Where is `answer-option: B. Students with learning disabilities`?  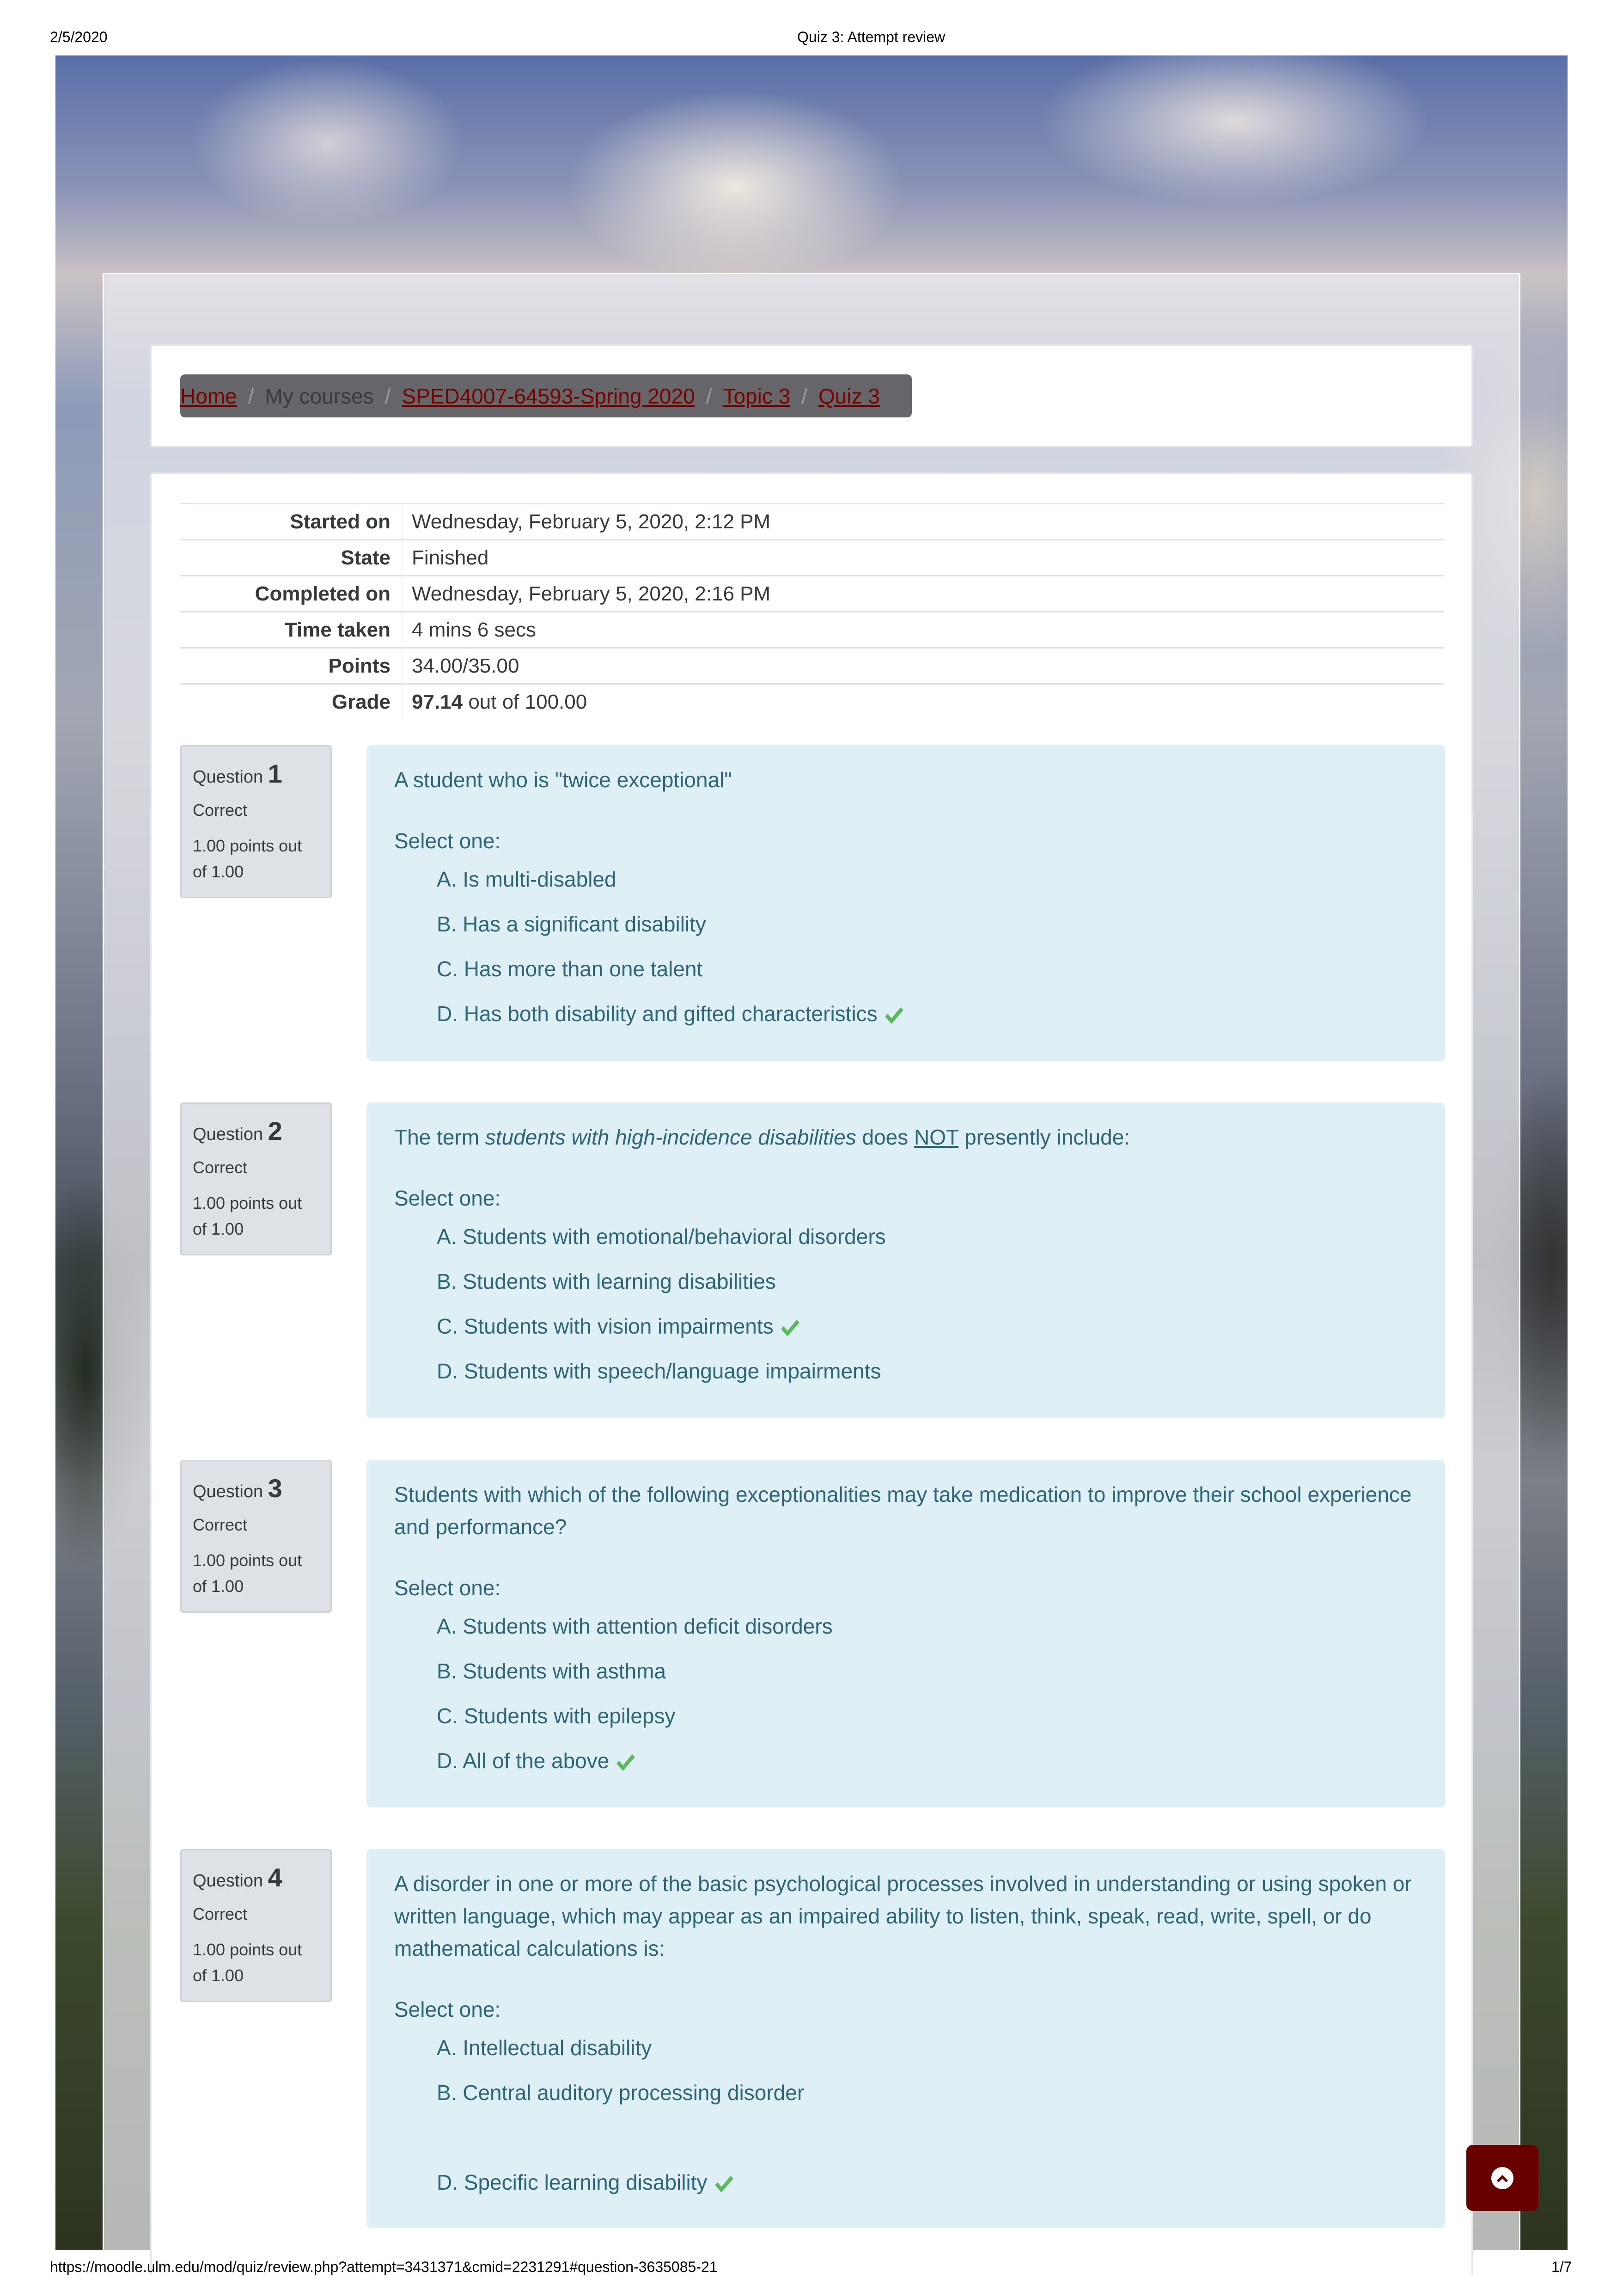
answer-option: B. Students with learning disabilities is located at coordinates (927, 1281).